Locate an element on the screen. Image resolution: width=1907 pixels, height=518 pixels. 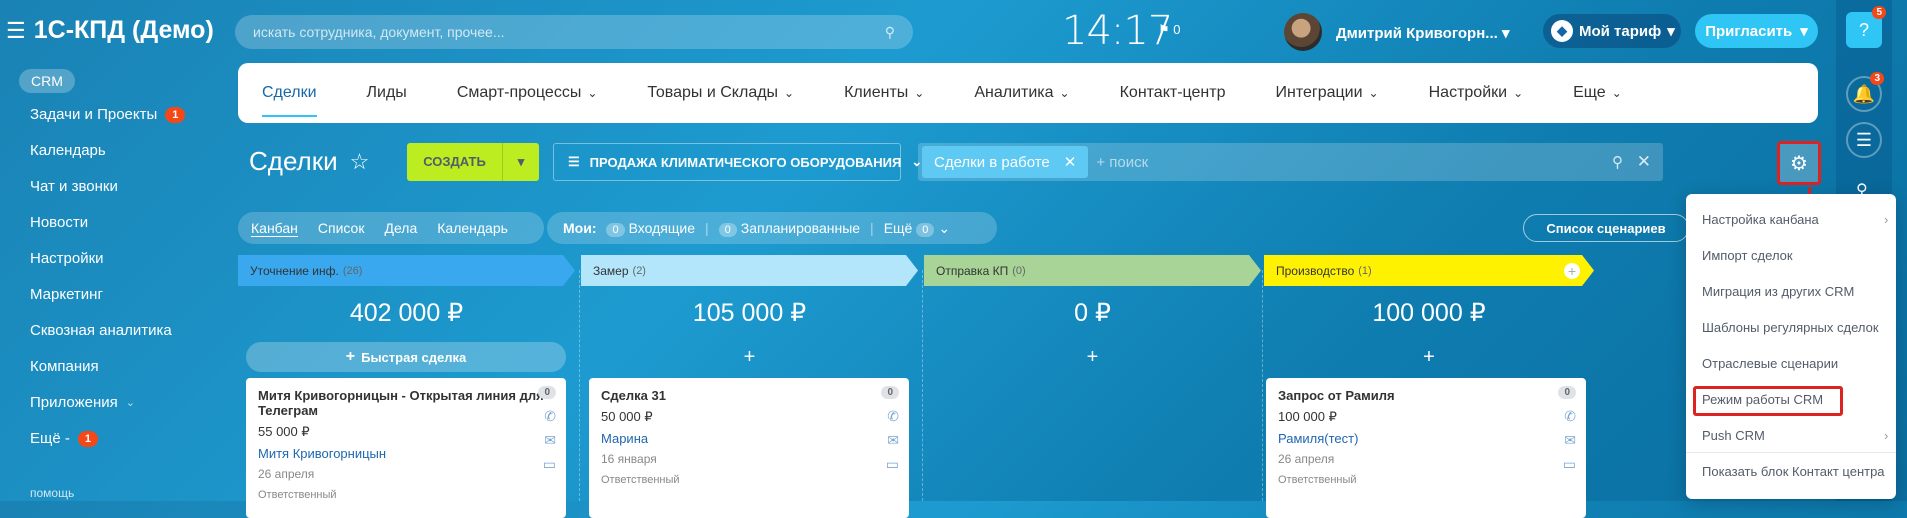
menu-item-label: Отраслевые сценарии is located at coordinates (1770, 363).